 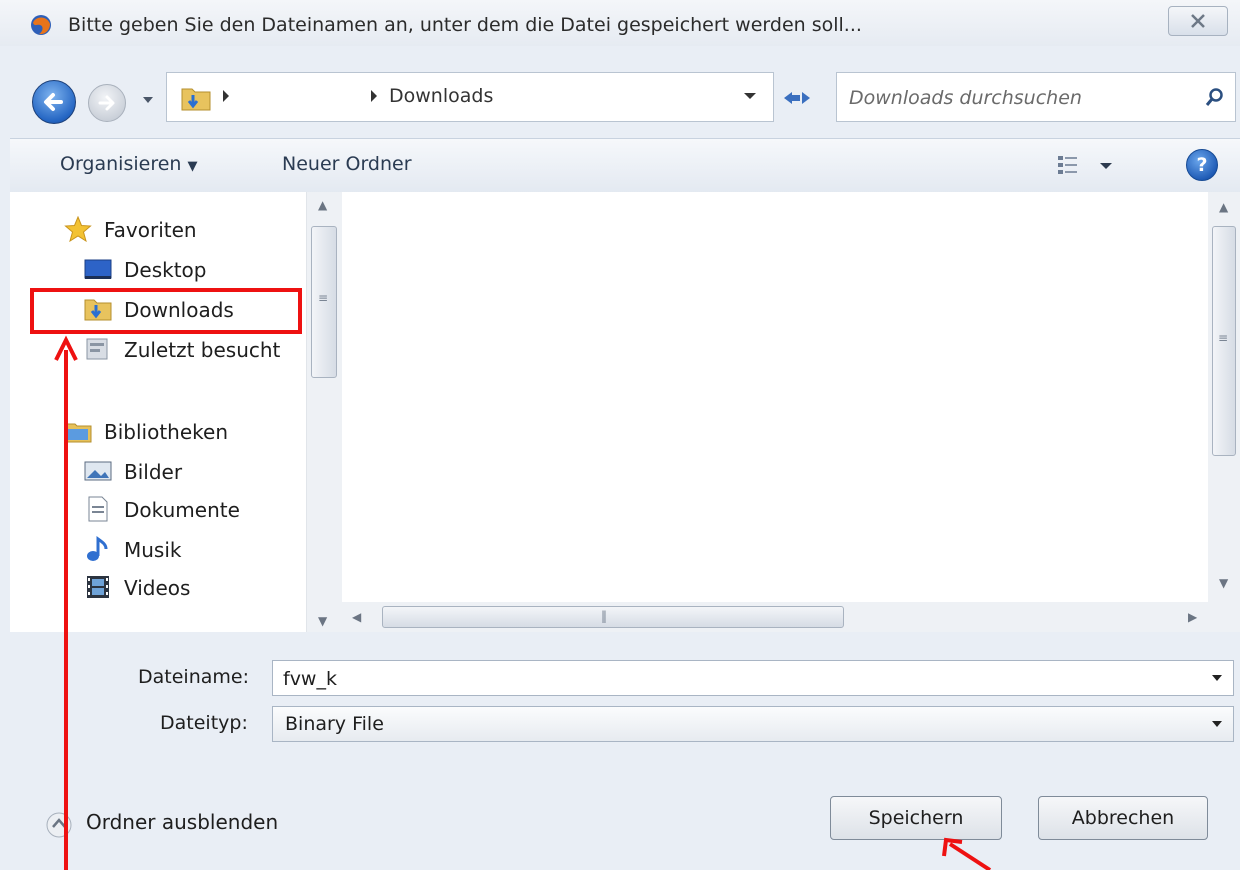 What do you see at coordinates (153, 550) in the screenshot?
I see `sidebar-item-label: Musik` at bounding box center [153, 550].